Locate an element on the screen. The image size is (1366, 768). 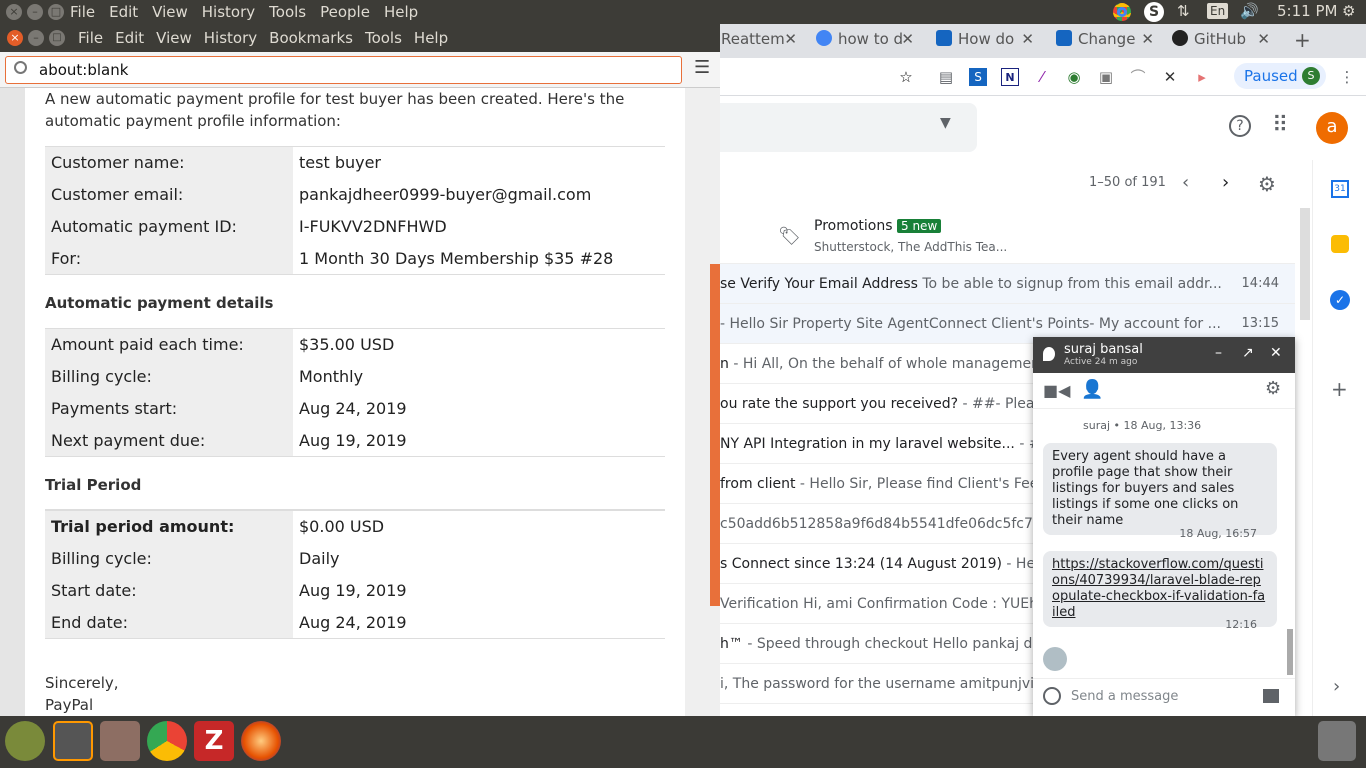
network-icon: ⇅ is located at coordinates (1183, 11).